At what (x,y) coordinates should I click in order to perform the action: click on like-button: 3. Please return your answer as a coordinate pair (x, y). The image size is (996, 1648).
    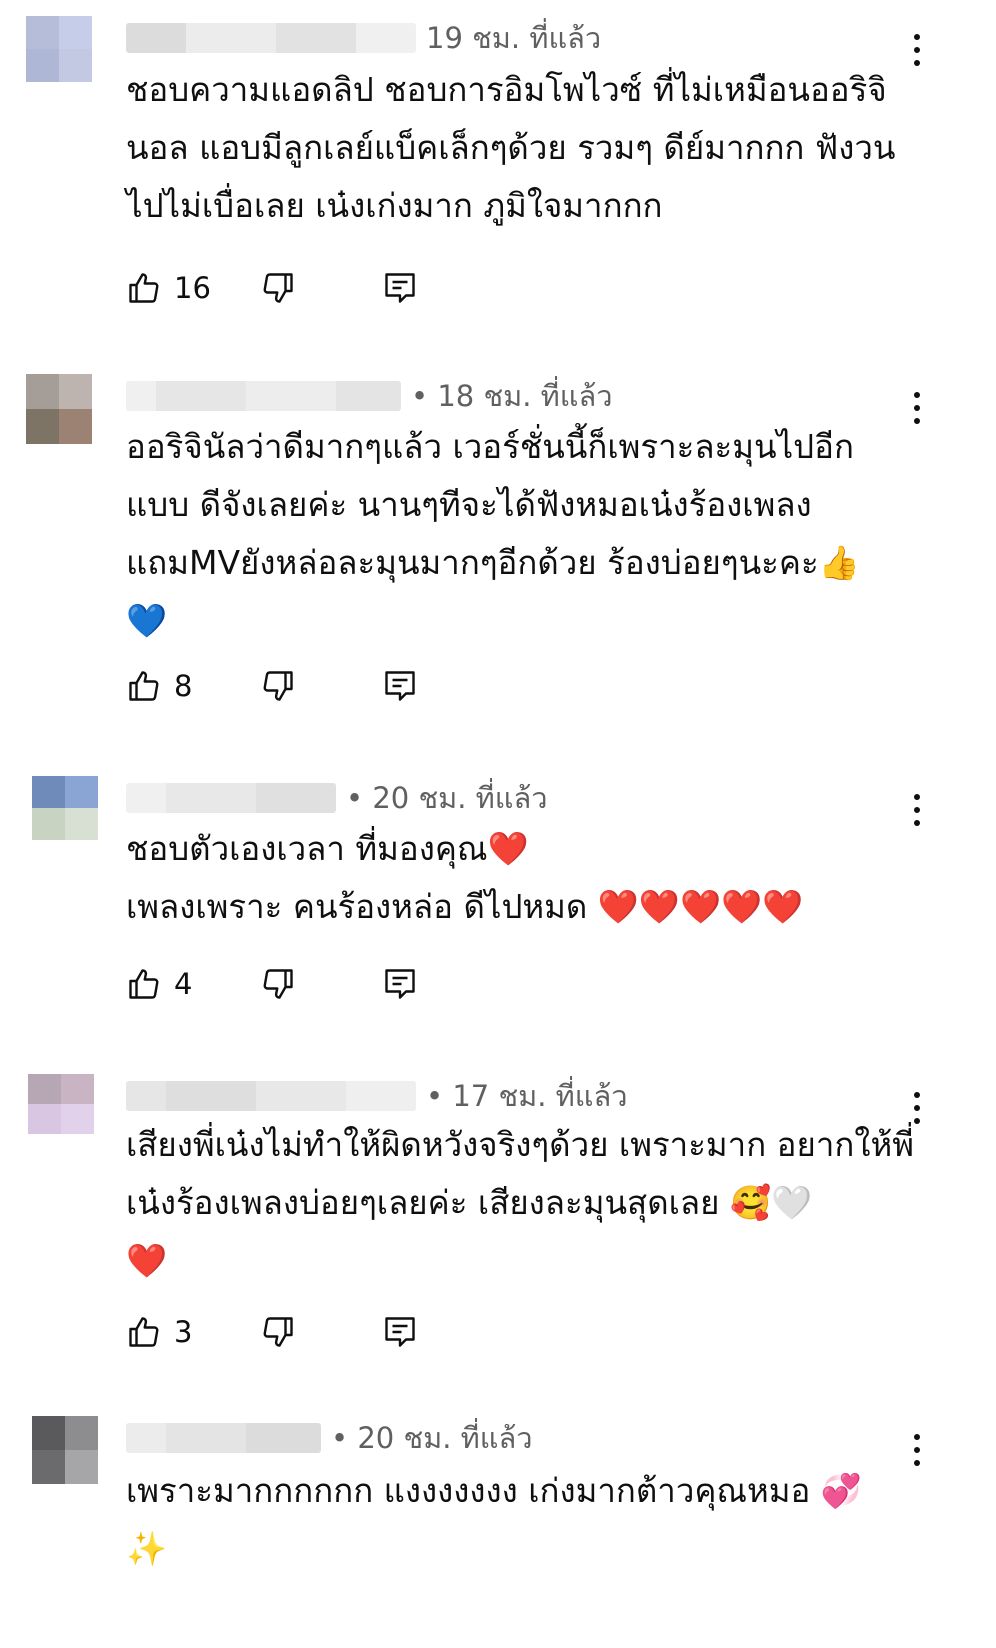
    Looking at the image, I should click on (159, 1332).